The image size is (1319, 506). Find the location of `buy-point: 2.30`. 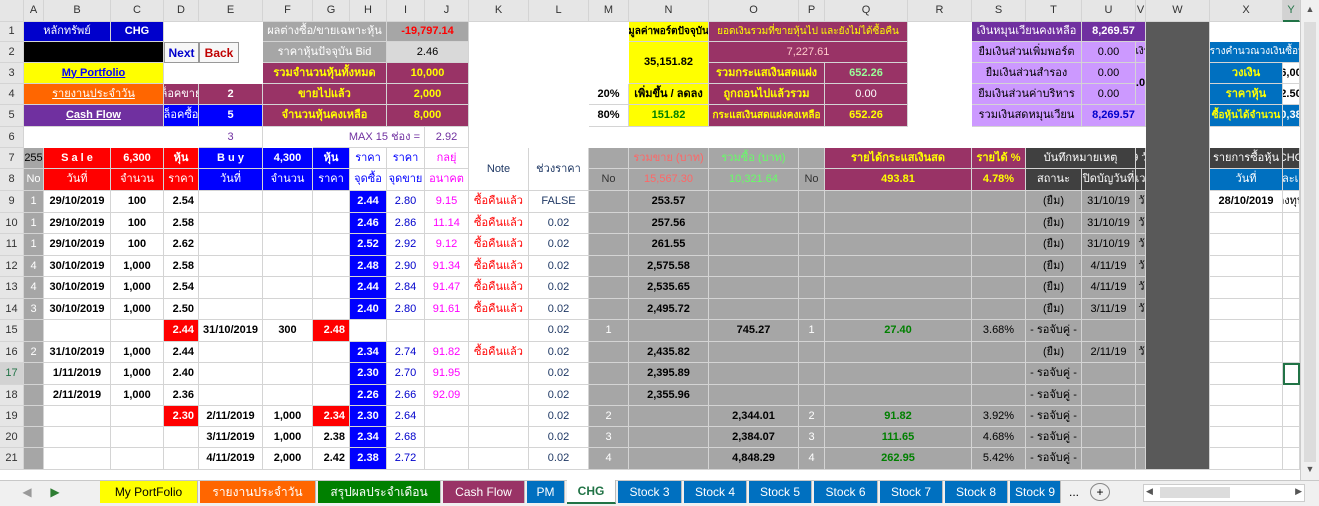

buy-point: 2.30 is located at coordinates (368, 374).